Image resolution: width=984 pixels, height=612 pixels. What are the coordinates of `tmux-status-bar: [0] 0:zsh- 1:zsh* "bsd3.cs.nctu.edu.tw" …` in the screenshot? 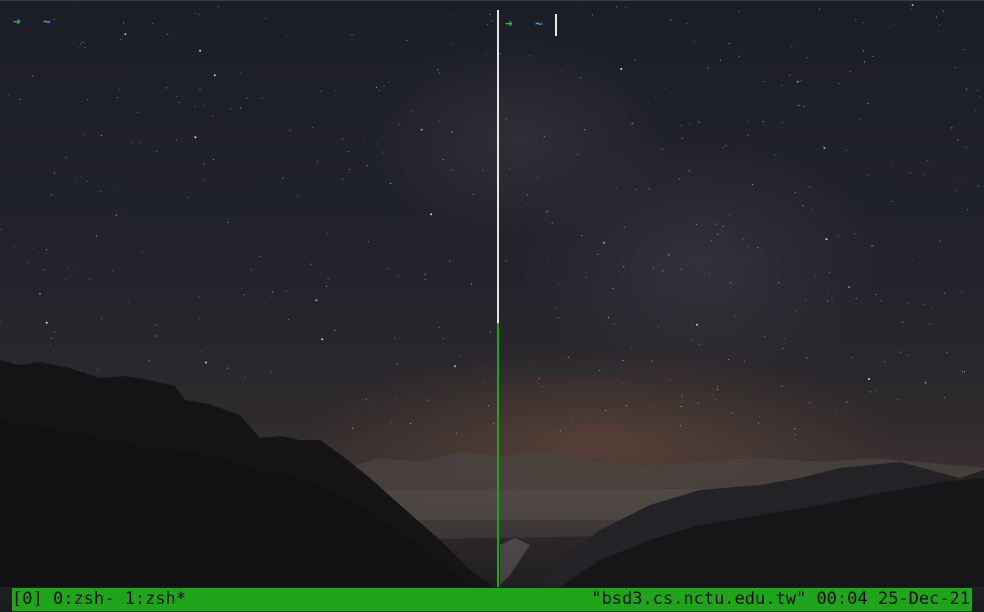 It's located at (492, 599).